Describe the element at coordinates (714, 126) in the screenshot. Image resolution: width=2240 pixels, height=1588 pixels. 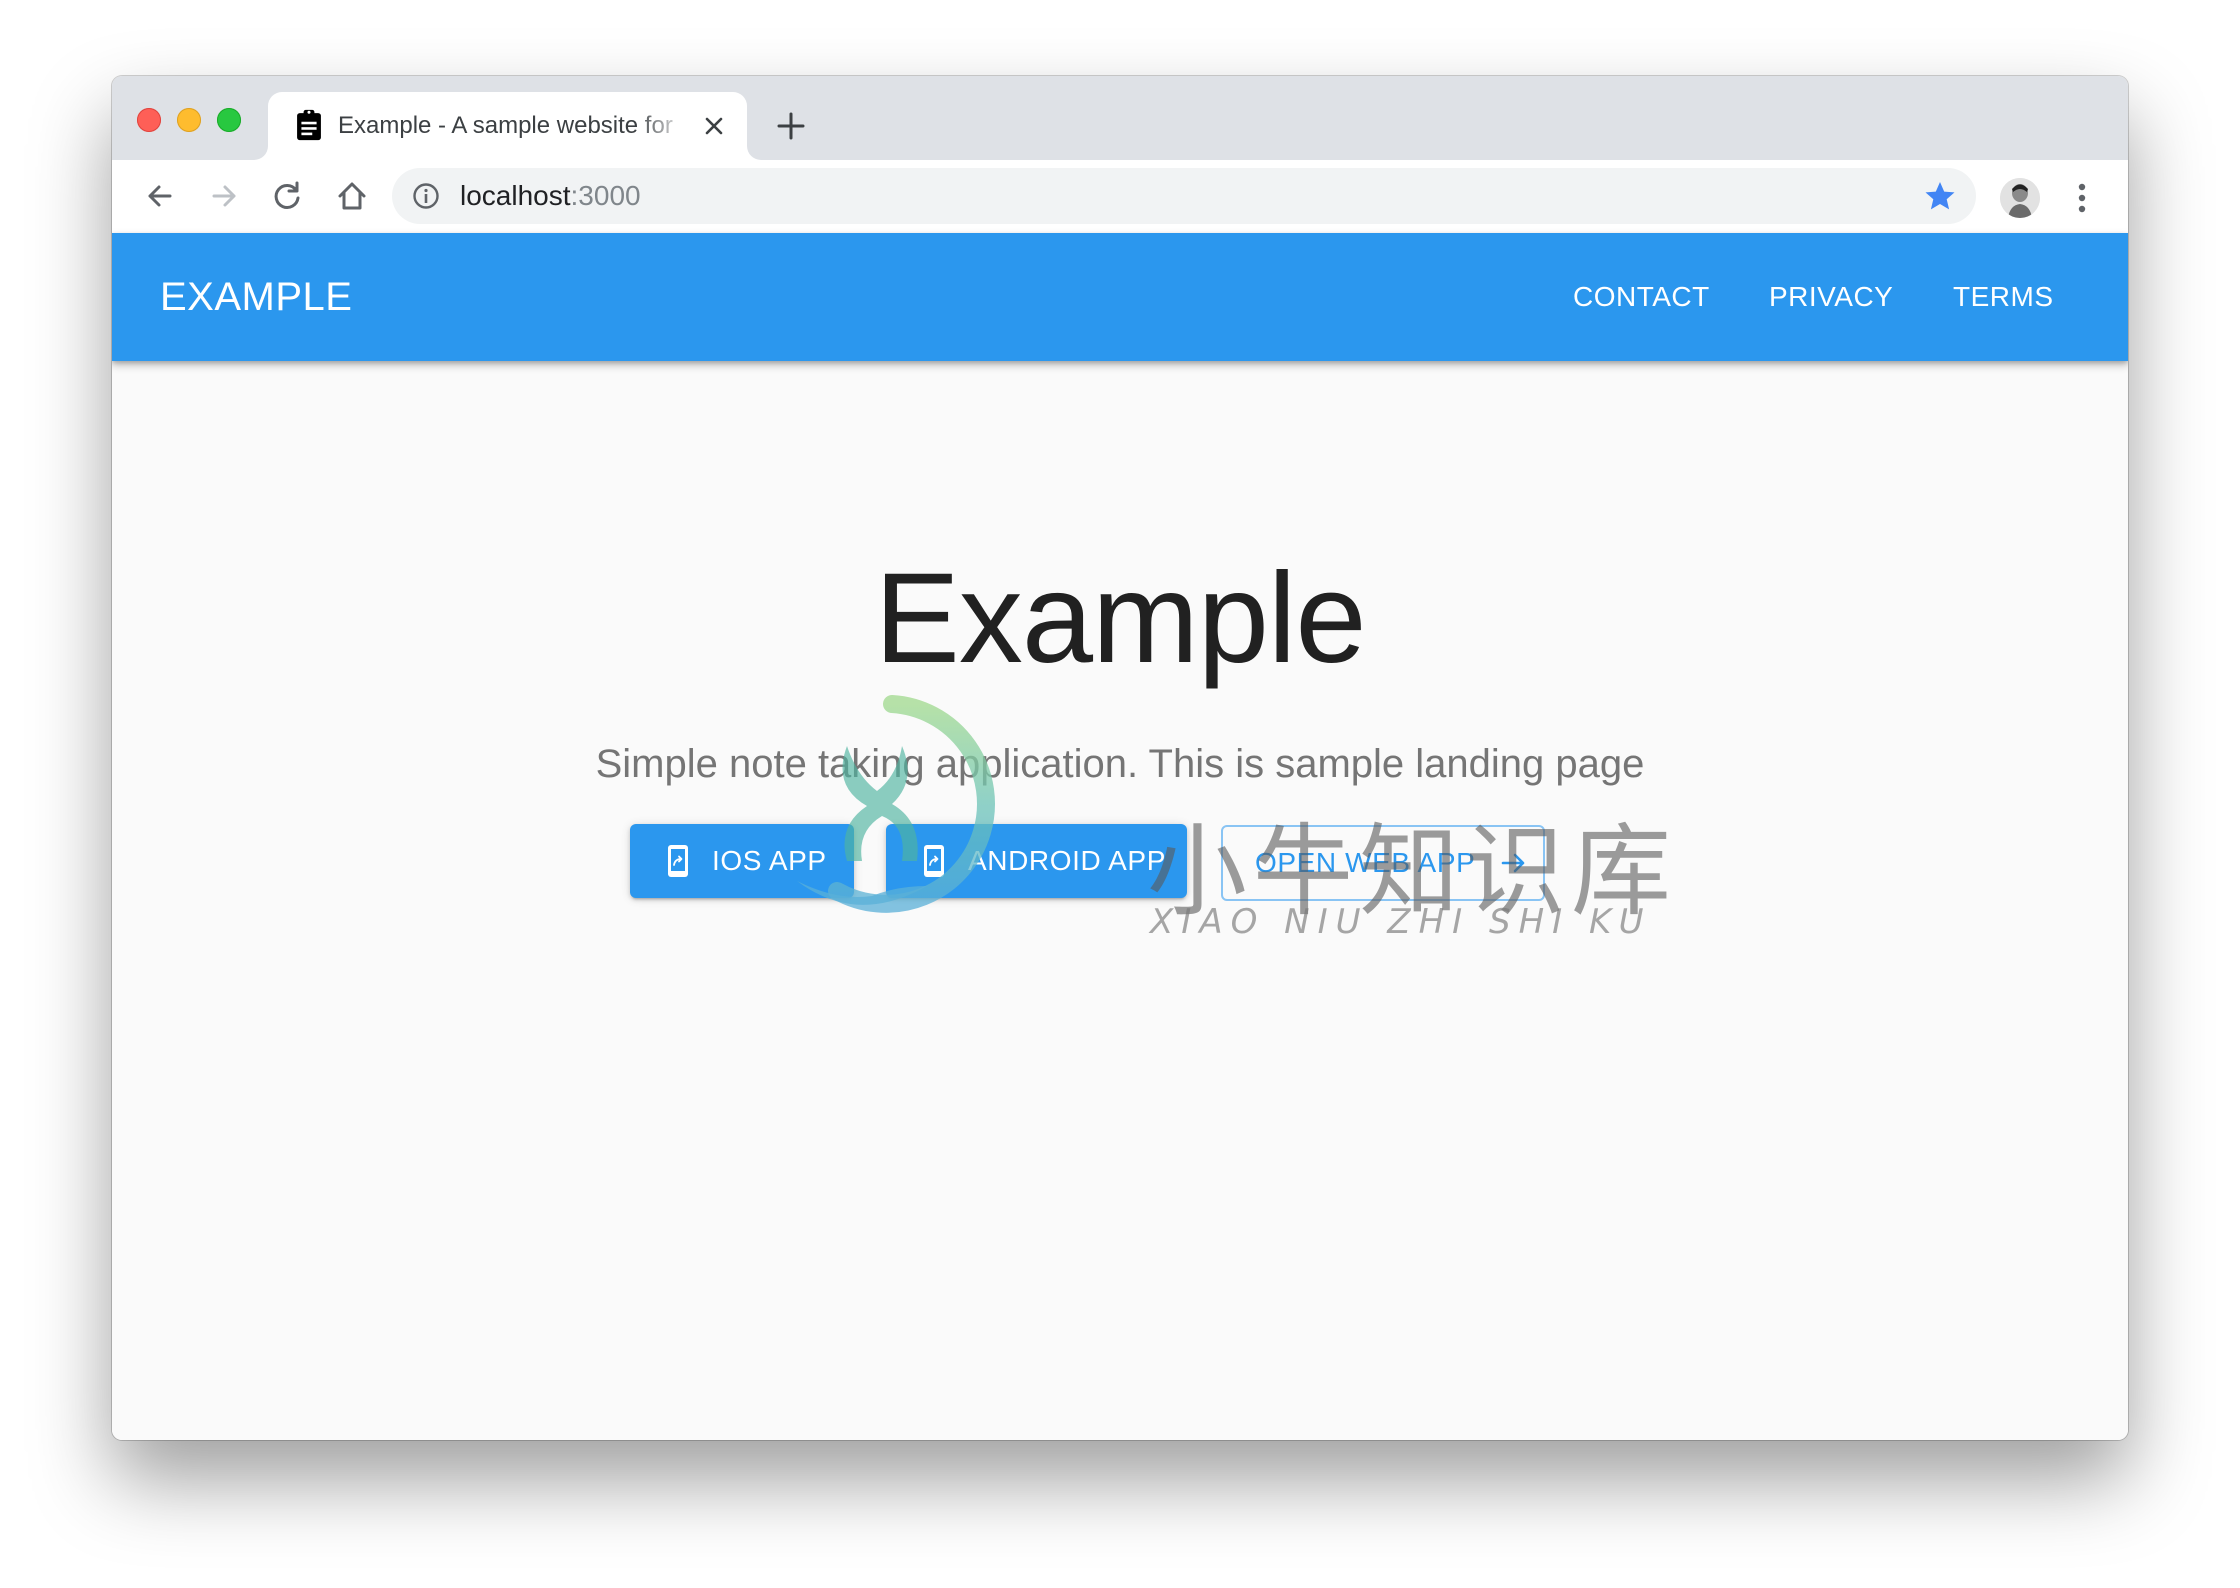
I see `close-tab-icon` at that location.